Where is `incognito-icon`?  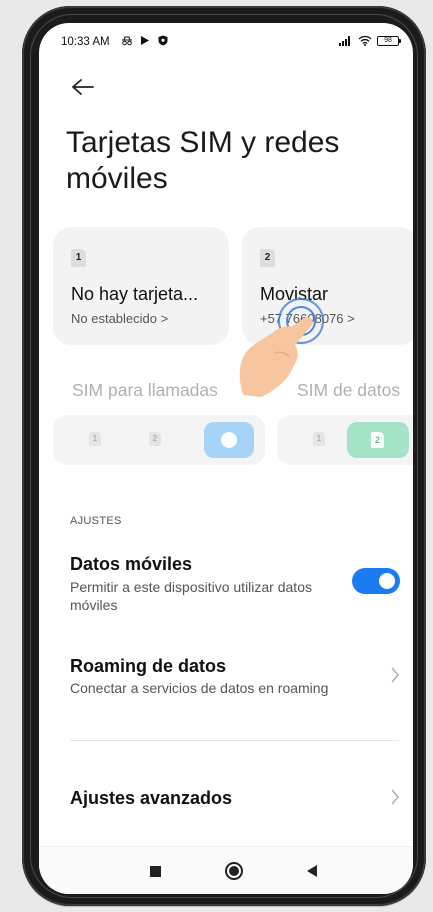 incognito-icon is located at coordinates (127, 41).